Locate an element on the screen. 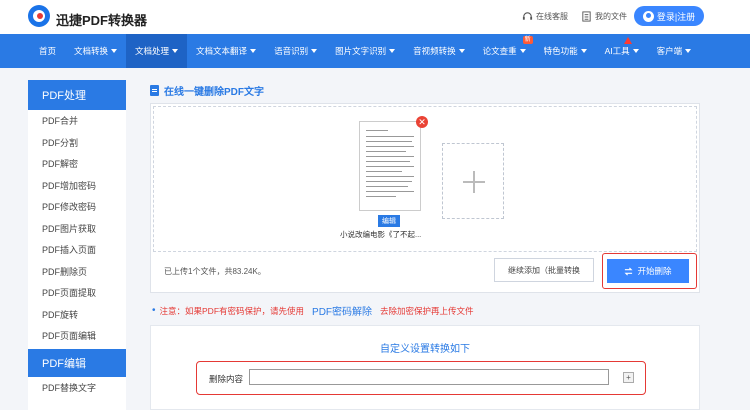  nav-item-label: 文档处理 is located at coordinates (152, 51).